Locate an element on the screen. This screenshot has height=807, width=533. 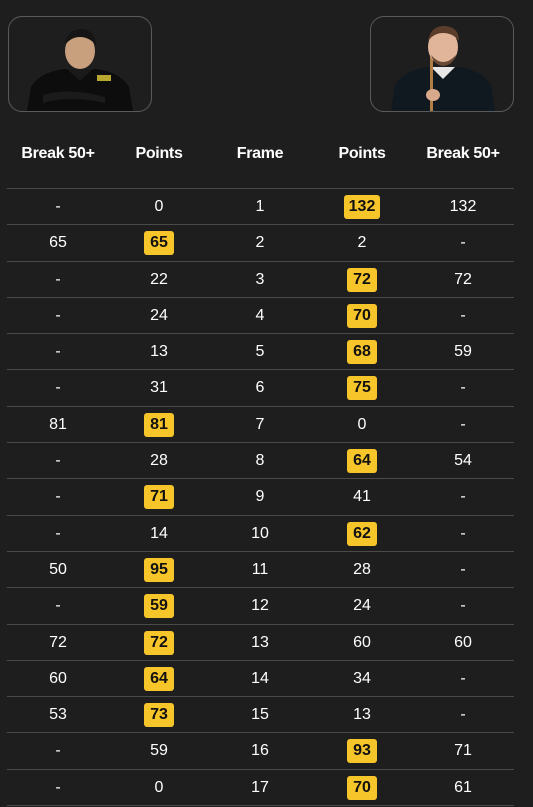
right-points-cell-value: 2 is located at coordinates (362, 243).